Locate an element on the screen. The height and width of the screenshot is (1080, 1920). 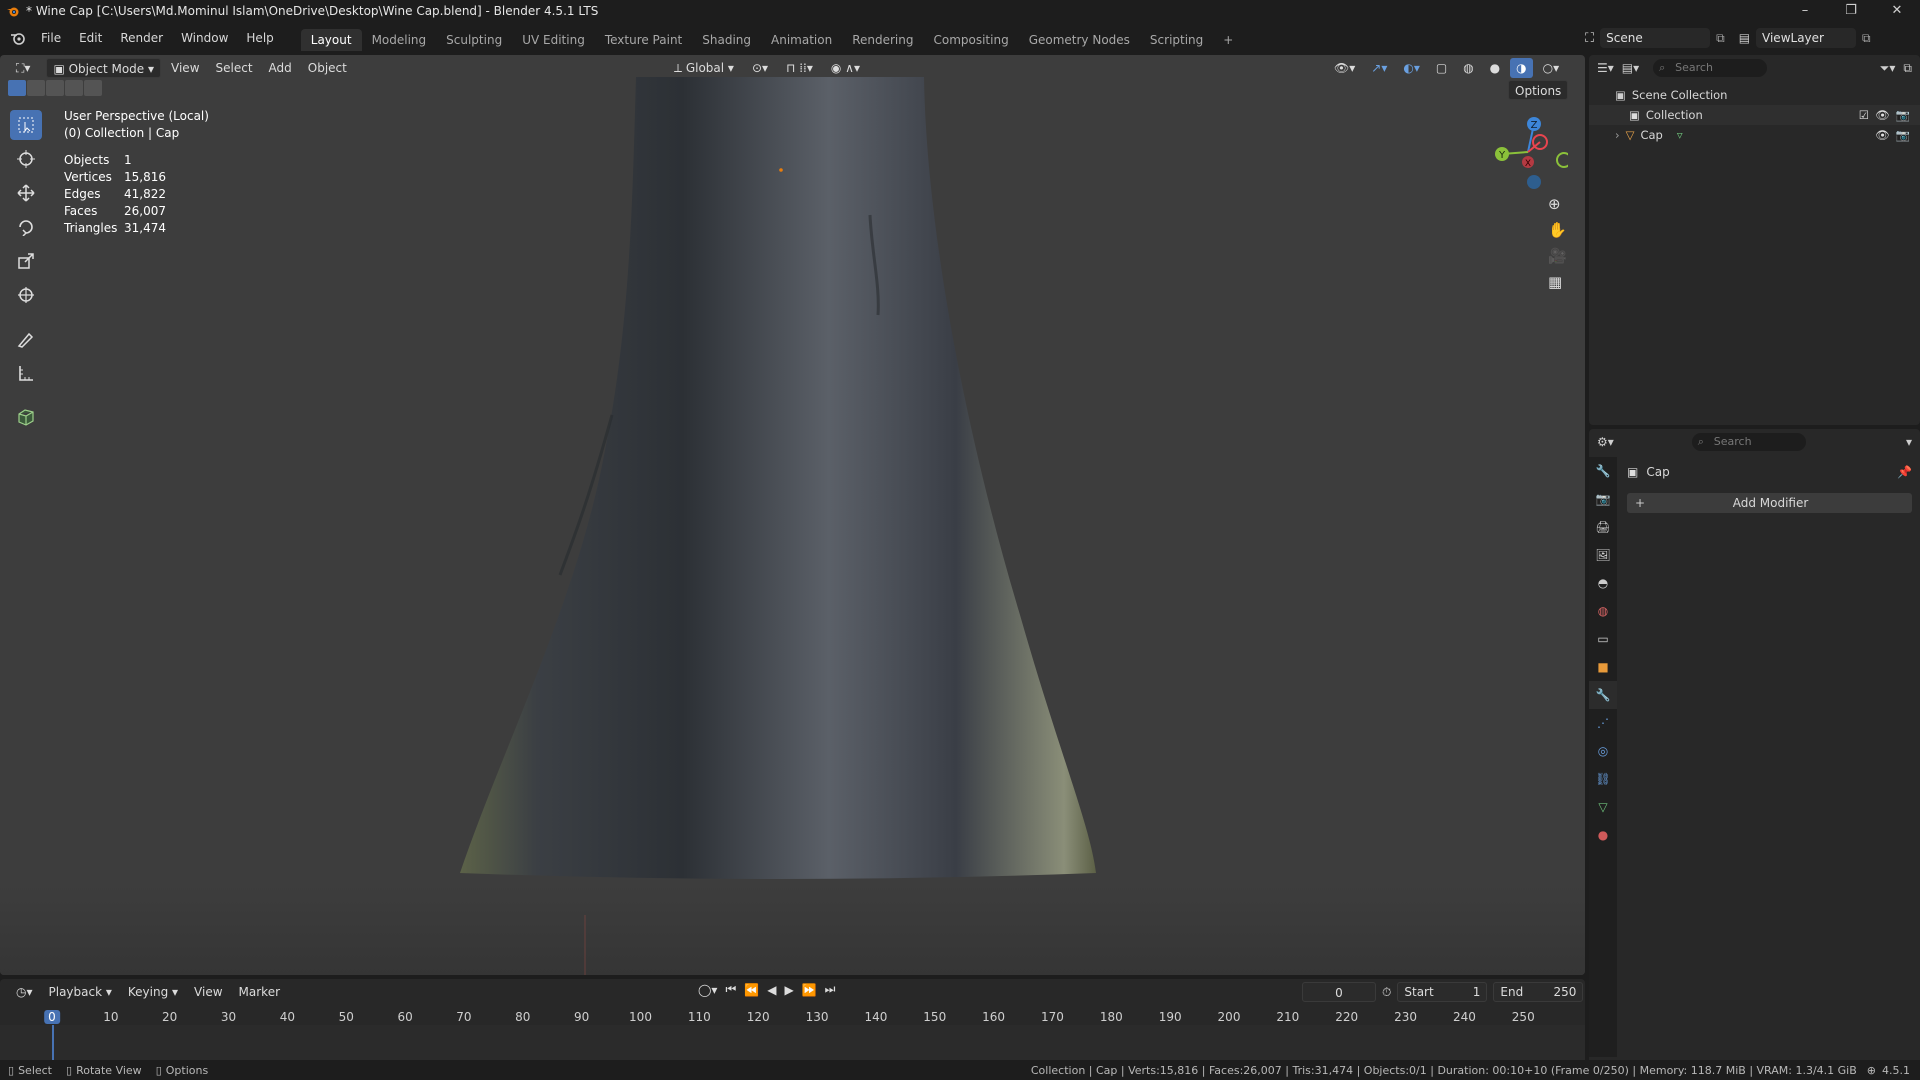
gizmo-toggle-icon: ↗▾ is located at coordinates (1379, 68).